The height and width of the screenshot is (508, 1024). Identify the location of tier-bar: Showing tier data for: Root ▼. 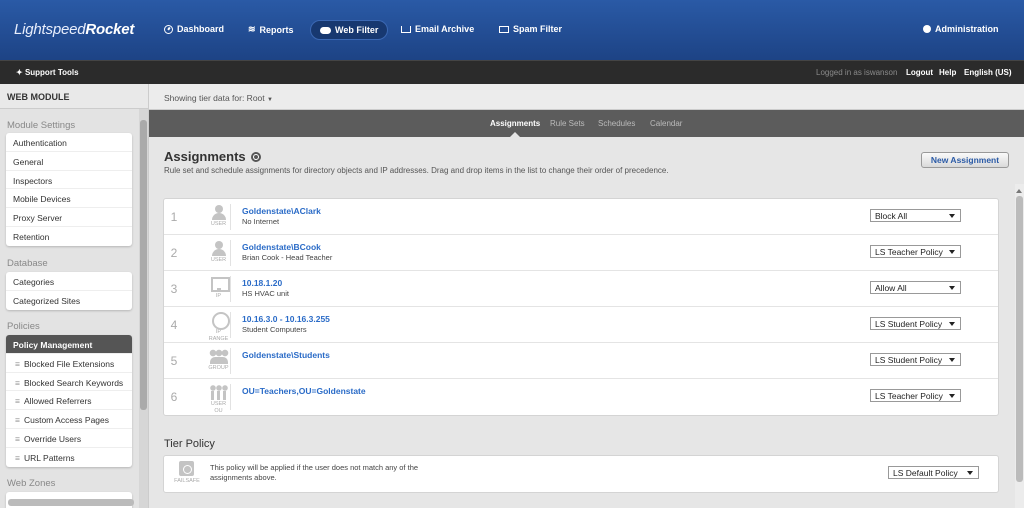
(586, 97).